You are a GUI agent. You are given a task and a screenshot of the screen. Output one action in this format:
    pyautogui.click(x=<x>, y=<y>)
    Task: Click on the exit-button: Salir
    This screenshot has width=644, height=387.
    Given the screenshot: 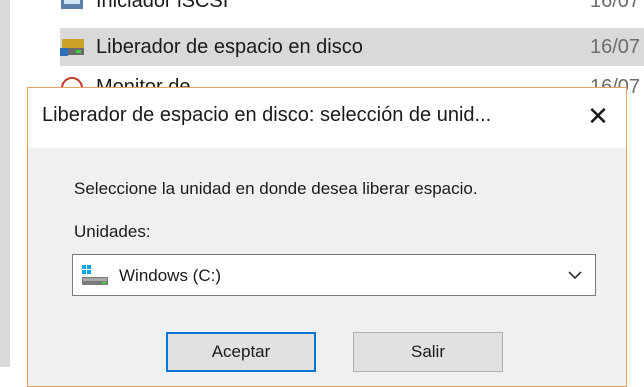 What is the action you would take?
    pyautogui.click(x=428, y=352)
    